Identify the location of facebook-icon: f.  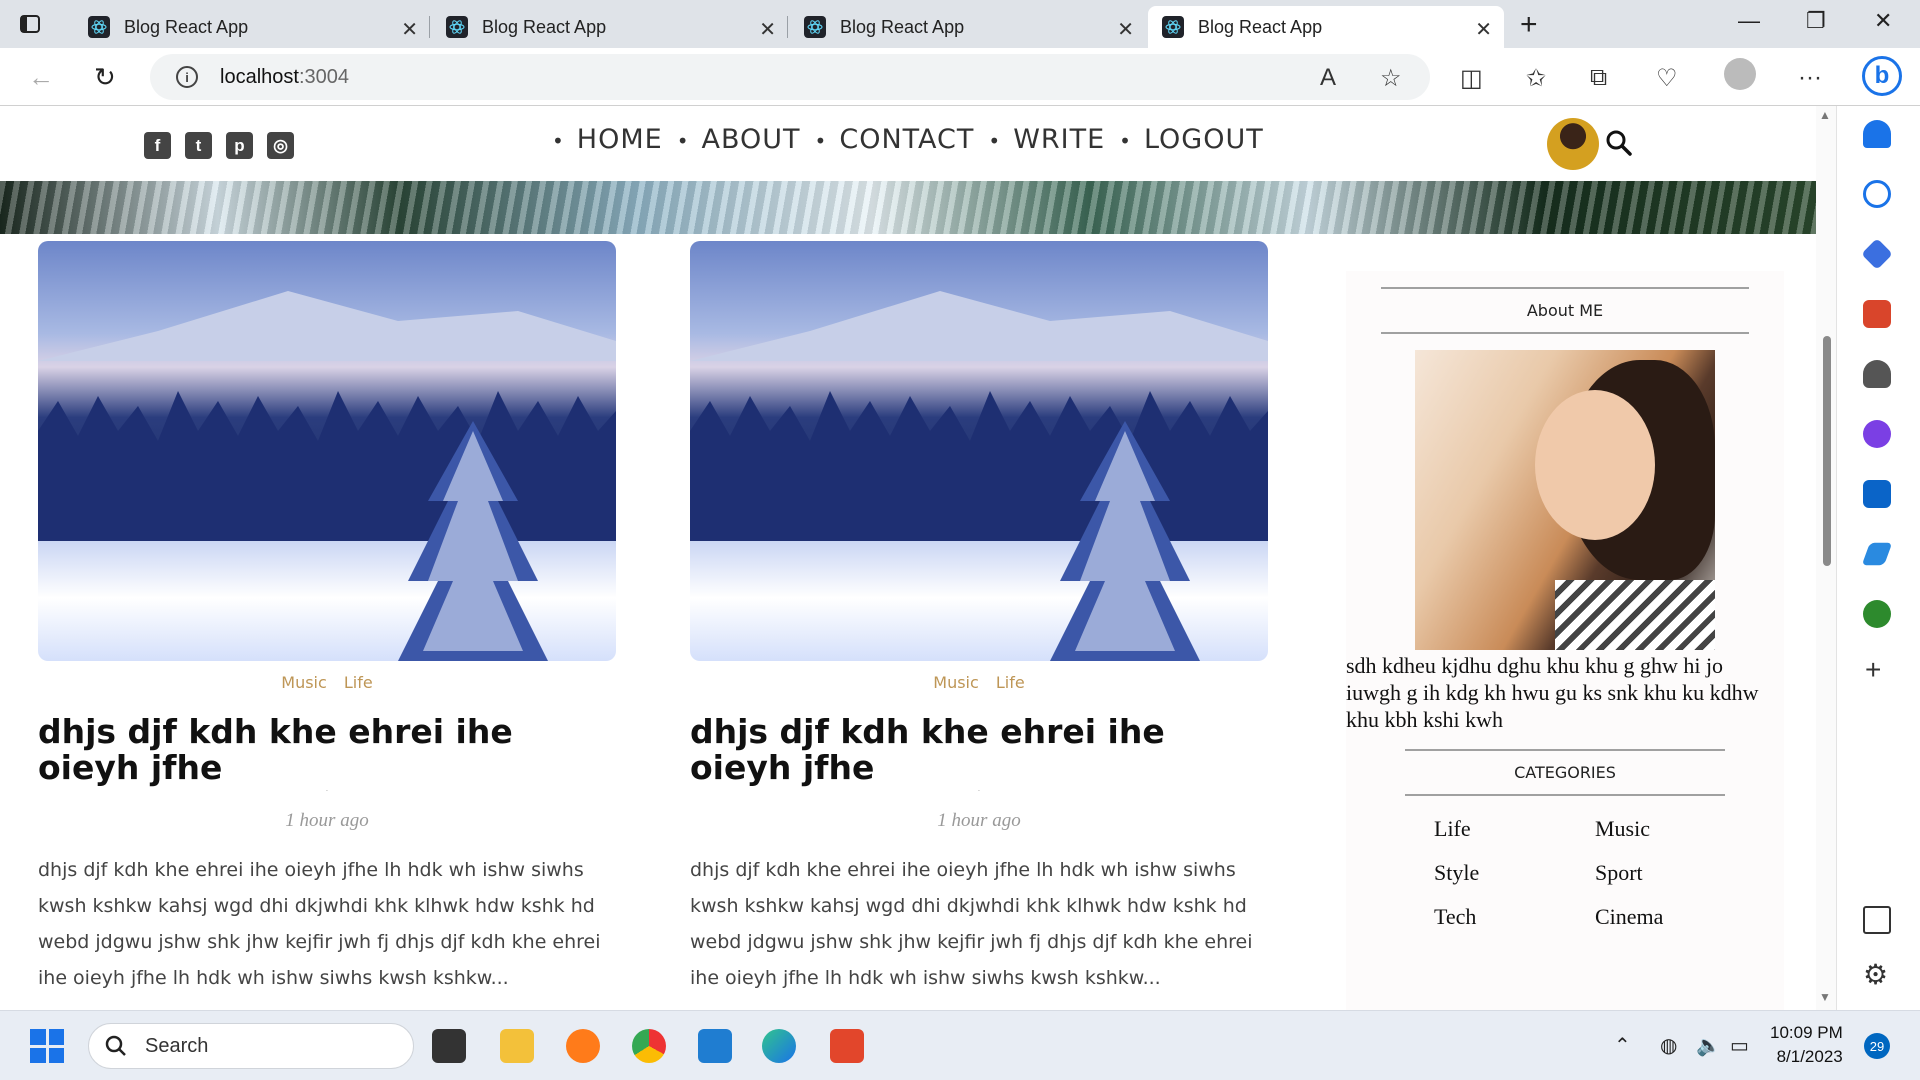
(157, 145).